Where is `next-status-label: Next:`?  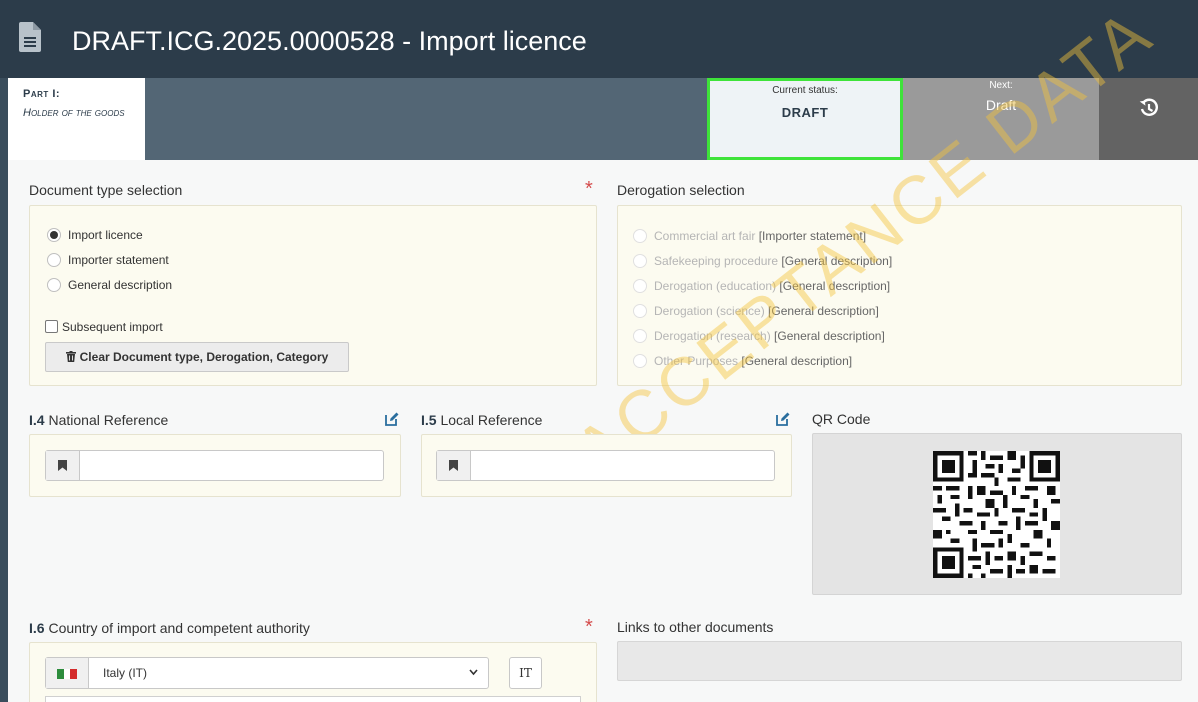 next-status-label: Next: is located at coordinates (1001, 85).